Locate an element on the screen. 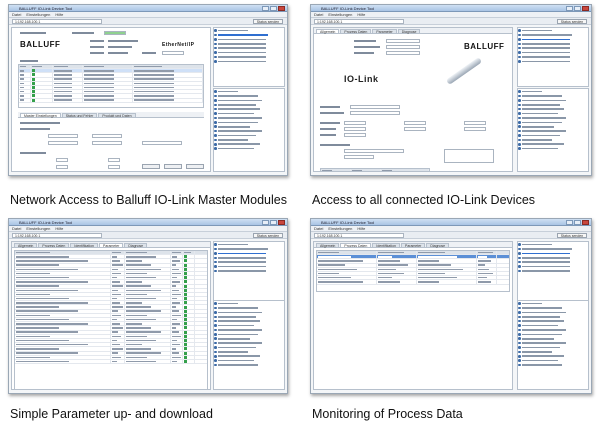 This screenshot has height=428, width=600. port-table is located at coordinates (111, 86).